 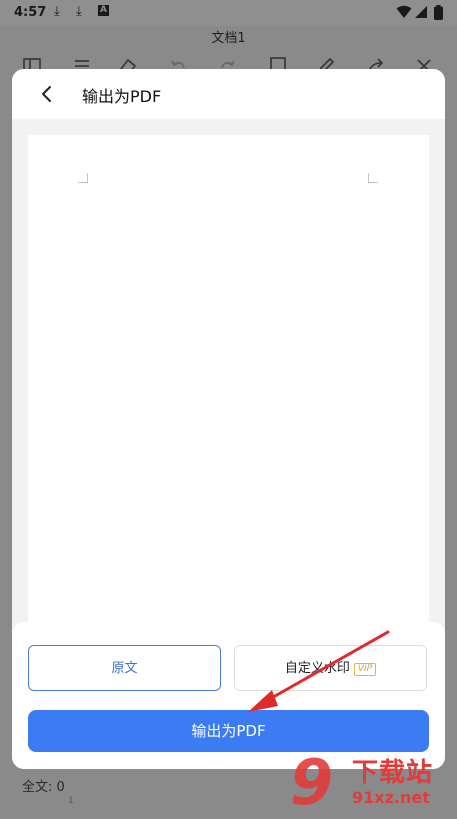 What do you see at coordinates (438, 12) in the screenshot?
I see `battery-icon` at bounding box center [438, 12].